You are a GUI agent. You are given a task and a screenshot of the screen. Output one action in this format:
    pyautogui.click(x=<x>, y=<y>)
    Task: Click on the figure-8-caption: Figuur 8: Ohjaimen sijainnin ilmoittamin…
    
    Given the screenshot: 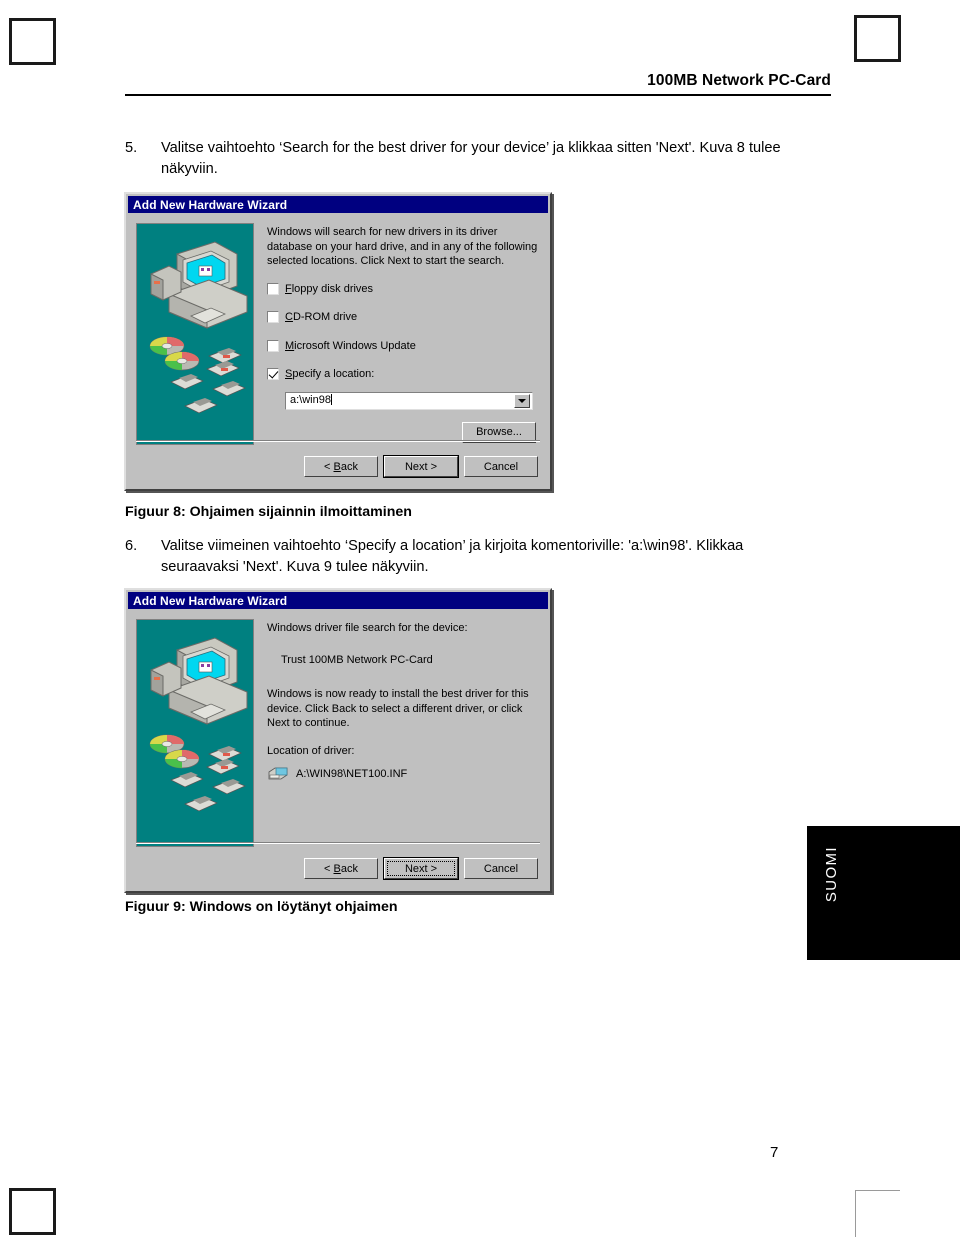 What is the action you would take?
    pyautogui.click(x=268, y=512)
    